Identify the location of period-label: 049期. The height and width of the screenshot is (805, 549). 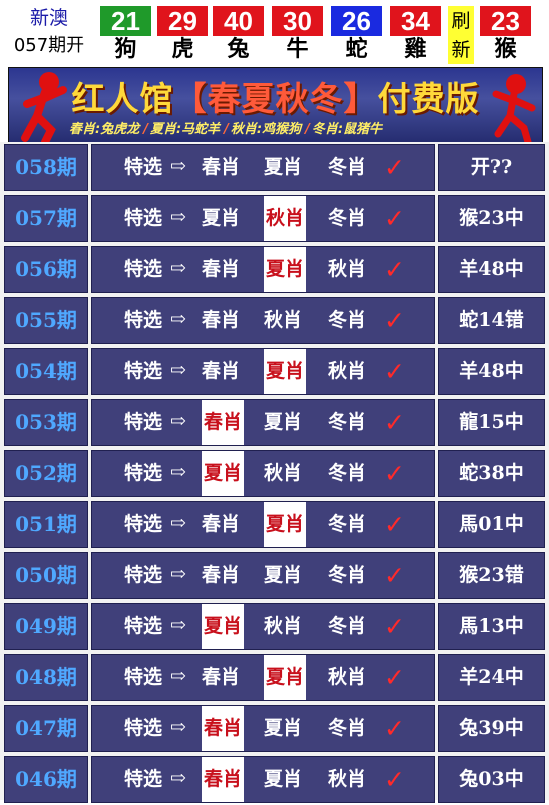
(46, 626).